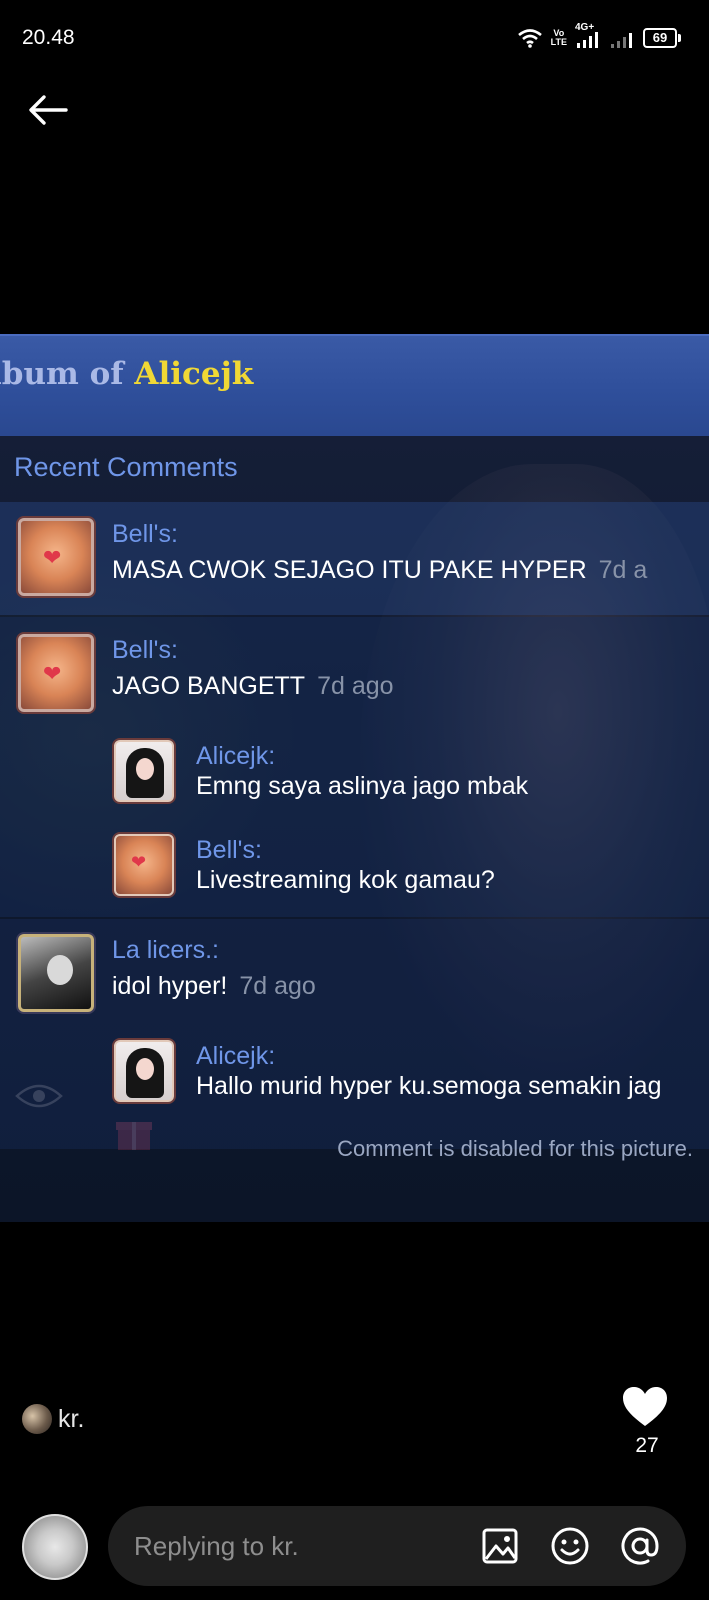  What do you see at coordinates (48, 37) in the screenshot?
I see `status-time: 20.48` at bounding box center [48, 37].